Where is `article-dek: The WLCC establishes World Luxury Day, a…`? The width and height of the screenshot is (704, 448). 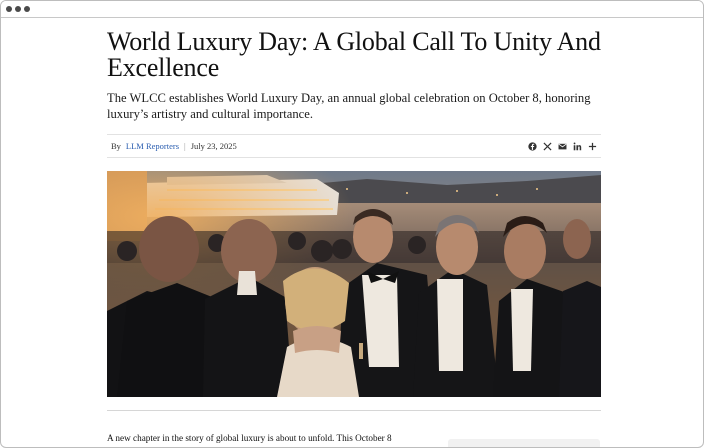
article-dek: The WLCC establishes World Luxury Day, a… is located at coordinates (349, 106).